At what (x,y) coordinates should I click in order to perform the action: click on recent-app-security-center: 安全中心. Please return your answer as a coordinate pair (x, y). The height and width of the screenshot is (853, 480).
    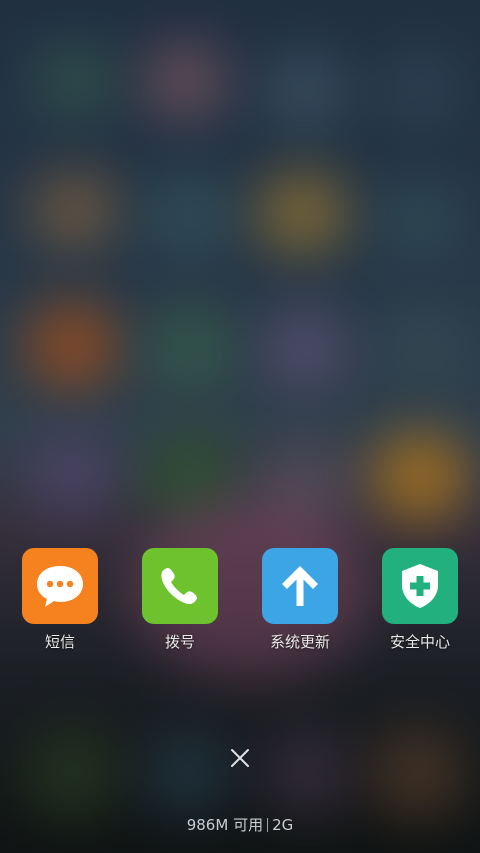
    Looking at the image, I should click on (420, 603).